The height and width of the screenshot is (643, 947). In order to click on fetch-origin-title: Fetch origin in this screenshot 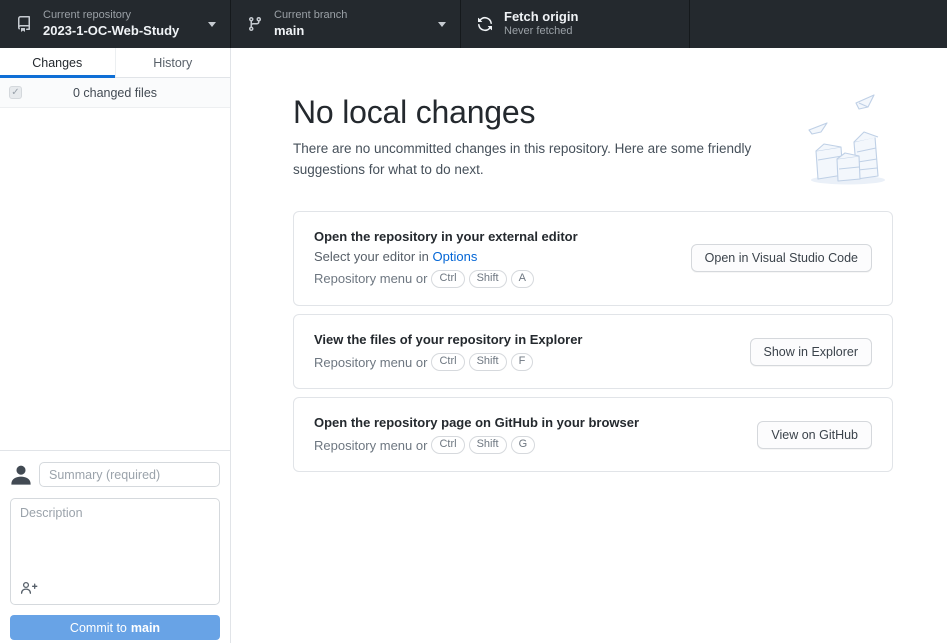, I will do `click(541, 16)`.